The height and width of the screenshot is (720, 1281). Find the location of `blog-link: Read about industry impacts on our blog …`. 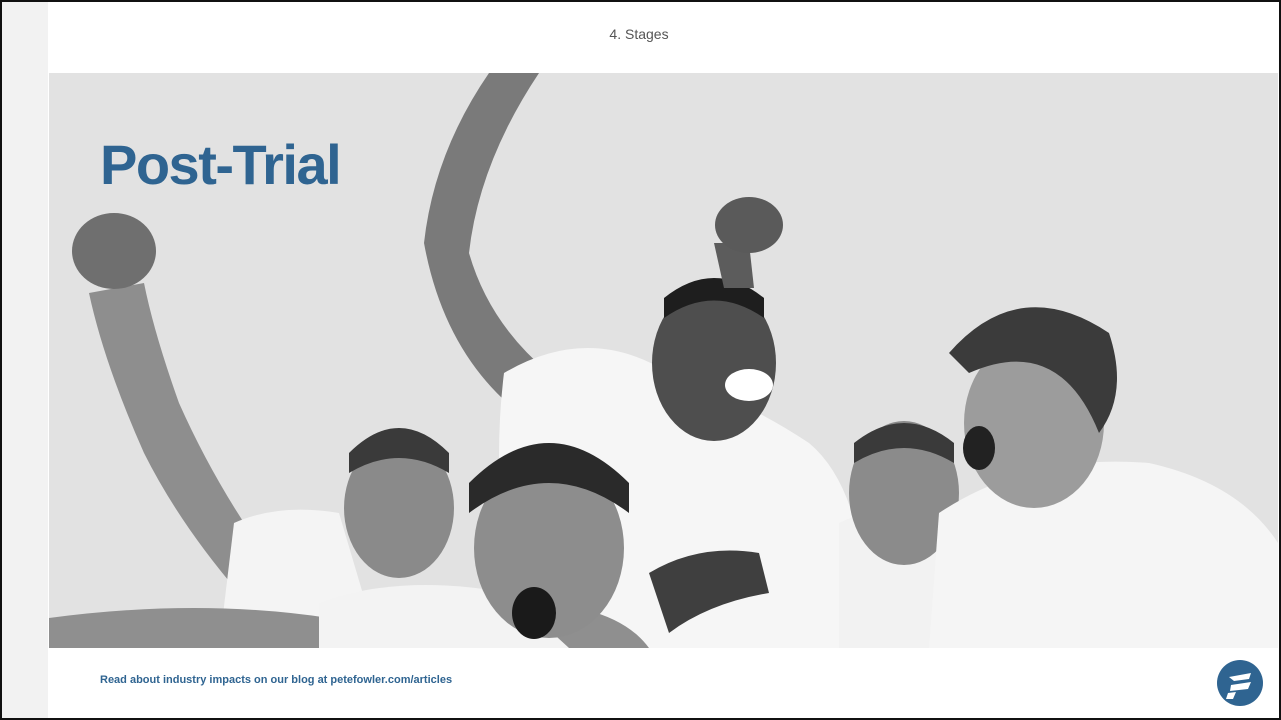

blog-link: Read about industry impacts on our blog … is located at coordinates (276, 680).